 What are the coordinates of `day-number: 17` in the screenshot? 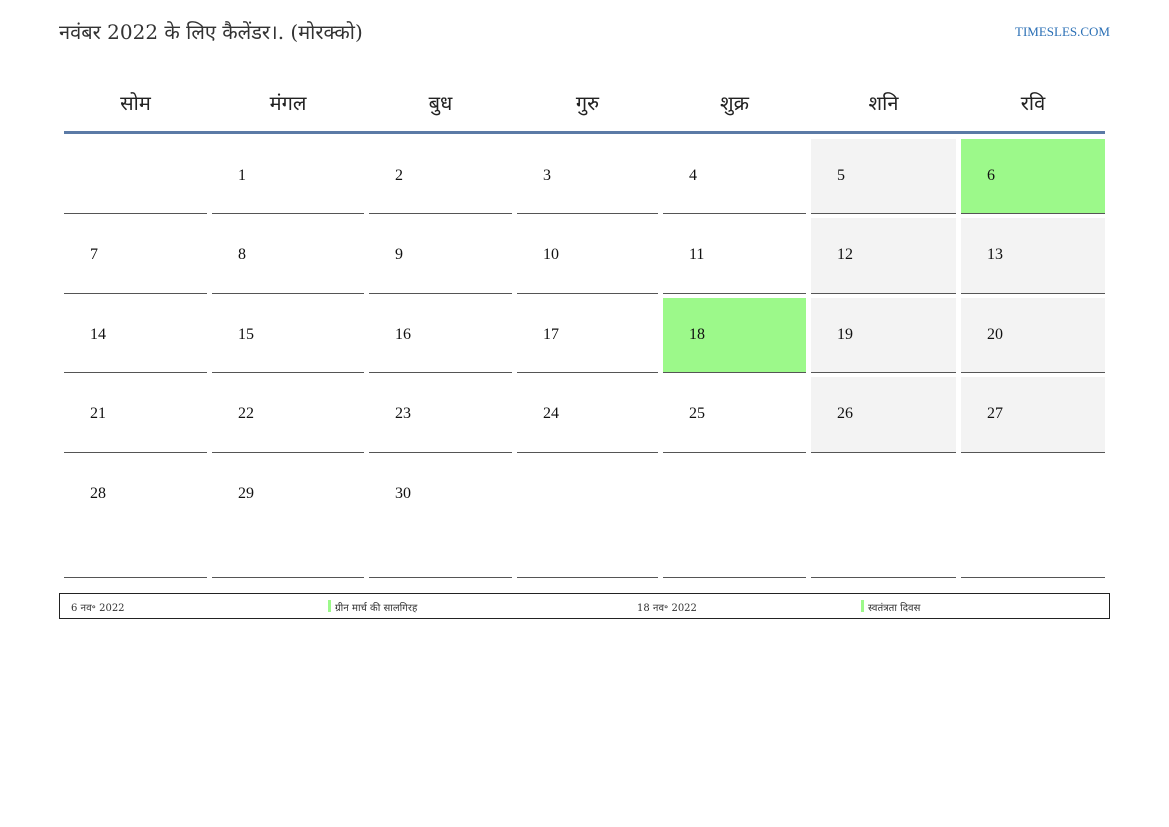 It's located at (551, 334).